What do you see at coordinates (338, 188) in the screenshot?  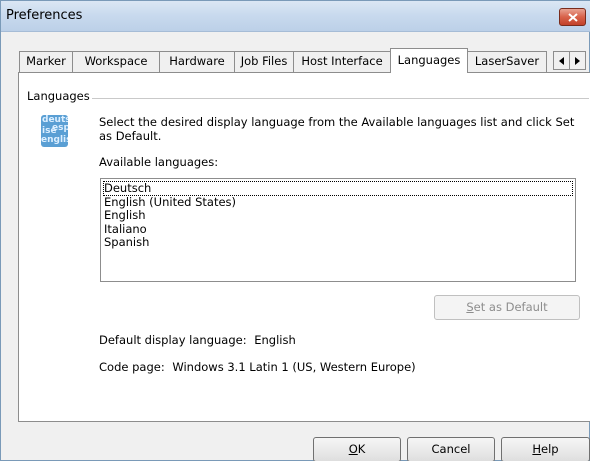 I see `list-item: Deutsch` at bounding box center [338, 188].